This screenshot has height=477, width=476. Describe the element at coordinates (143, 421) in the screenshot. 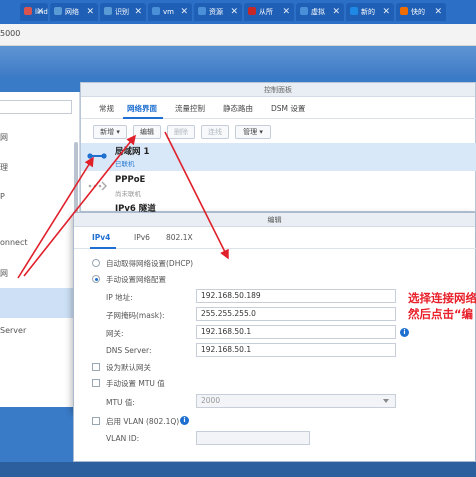

I see `vlan-label: 启用 VLAN (802.1Q)` at that location.